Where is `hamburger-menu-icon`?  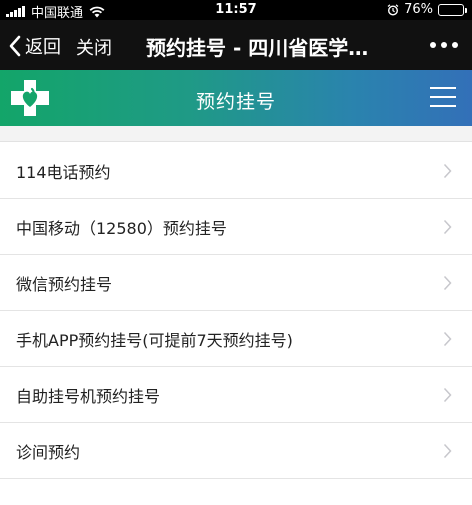 hamburger-menu-icon is located at coordinates (443, 97).